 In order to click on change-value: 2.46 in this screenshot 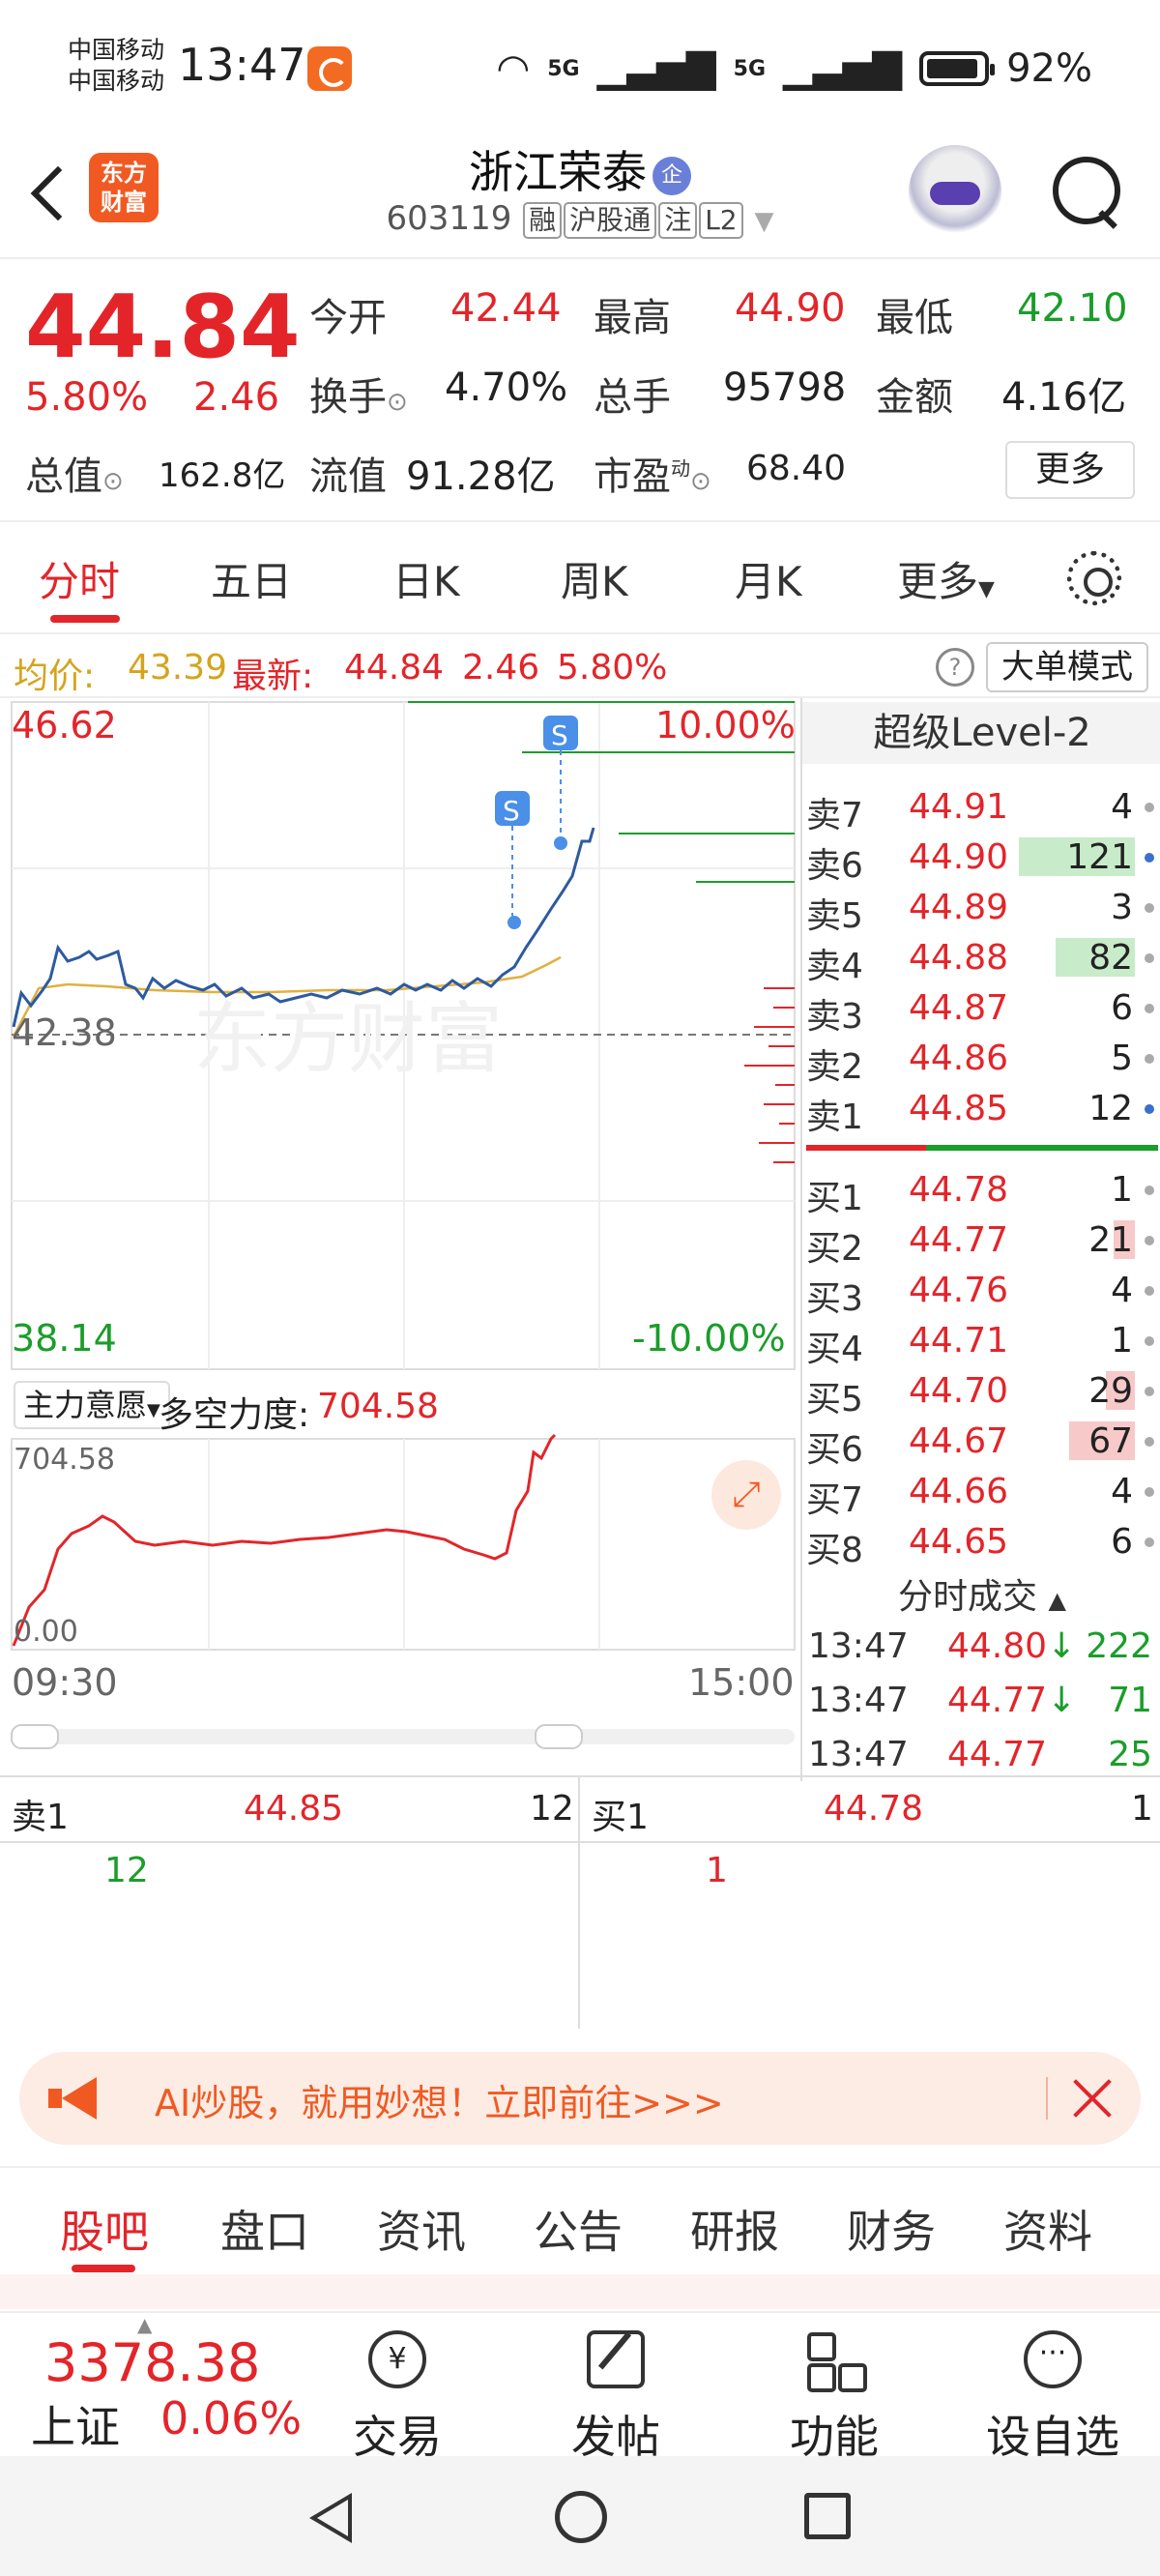, I will do `click(236, 397)`.